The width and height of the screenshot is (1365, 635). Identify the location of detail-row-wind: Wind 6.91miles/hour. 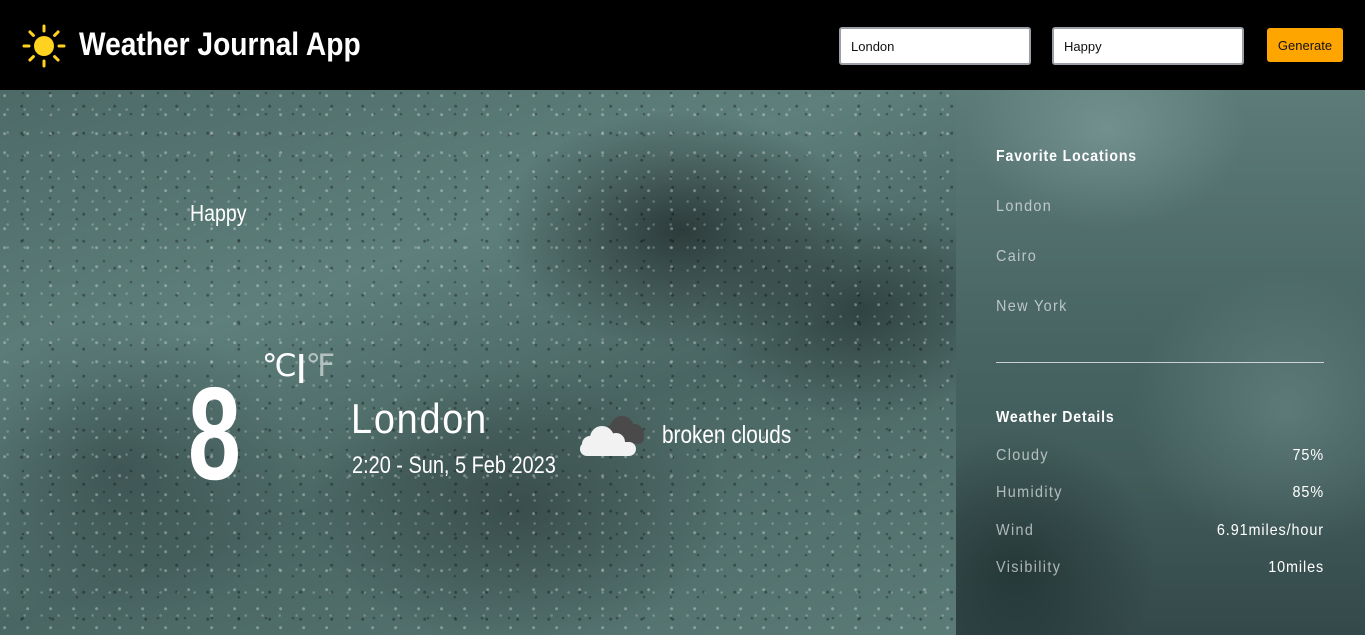
(1160, 533).